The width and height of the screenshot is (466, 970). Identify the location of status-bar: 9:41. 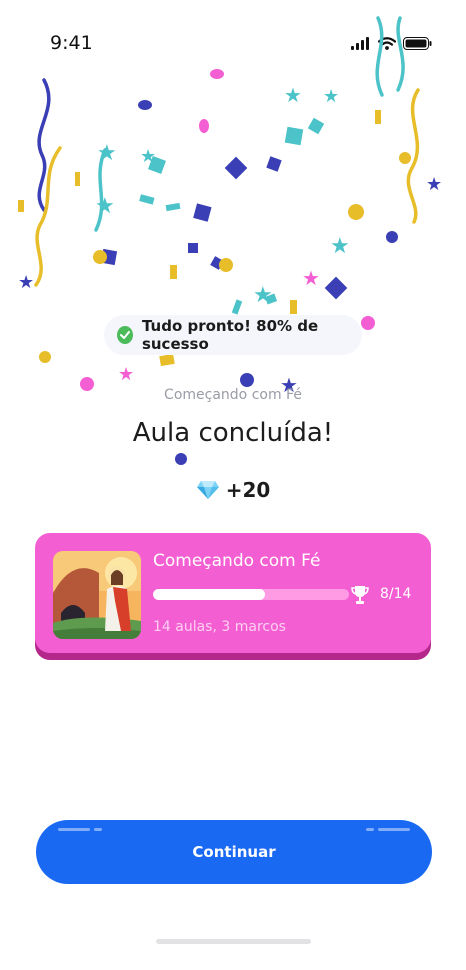
(233, 40).